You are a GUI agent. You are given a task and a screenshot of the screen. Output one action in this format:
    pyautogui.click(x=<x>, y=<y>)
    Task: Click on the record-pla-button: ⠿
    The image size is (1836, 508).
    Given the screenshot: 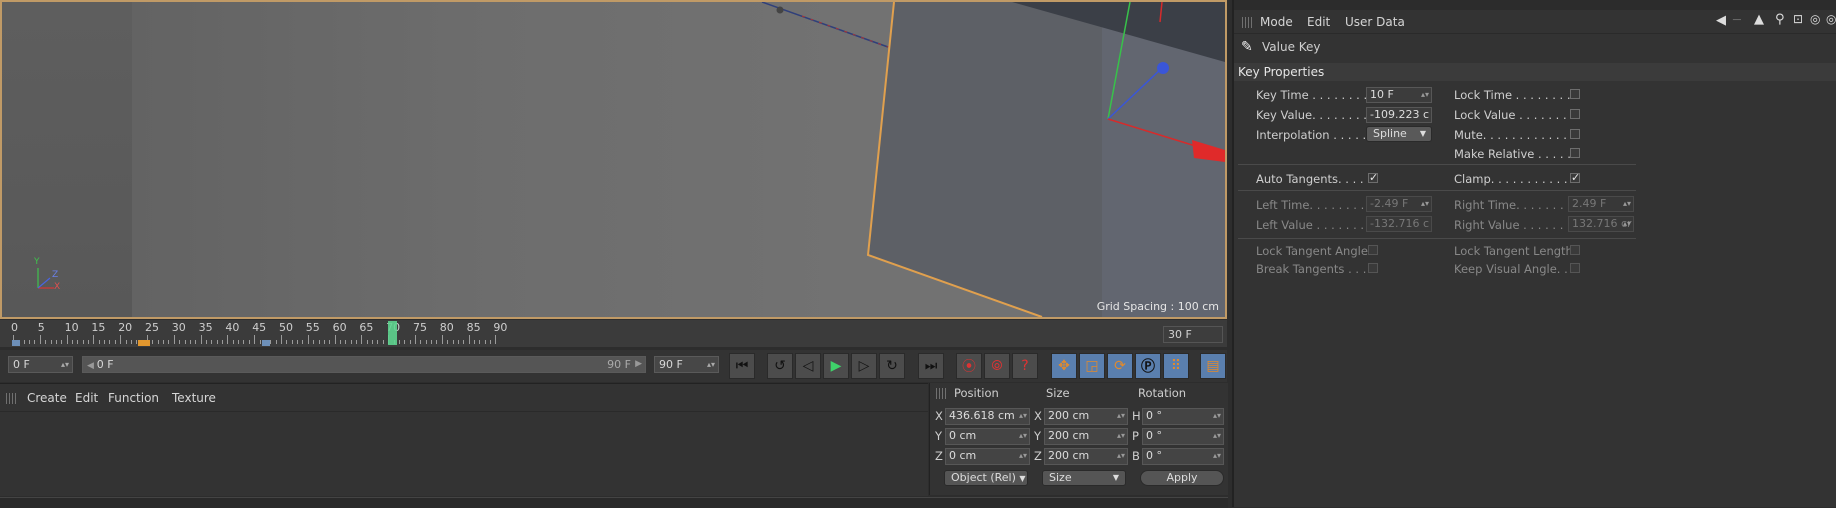 What is the action you would take?
    pyautogui.click(x=1176, y=366)
    